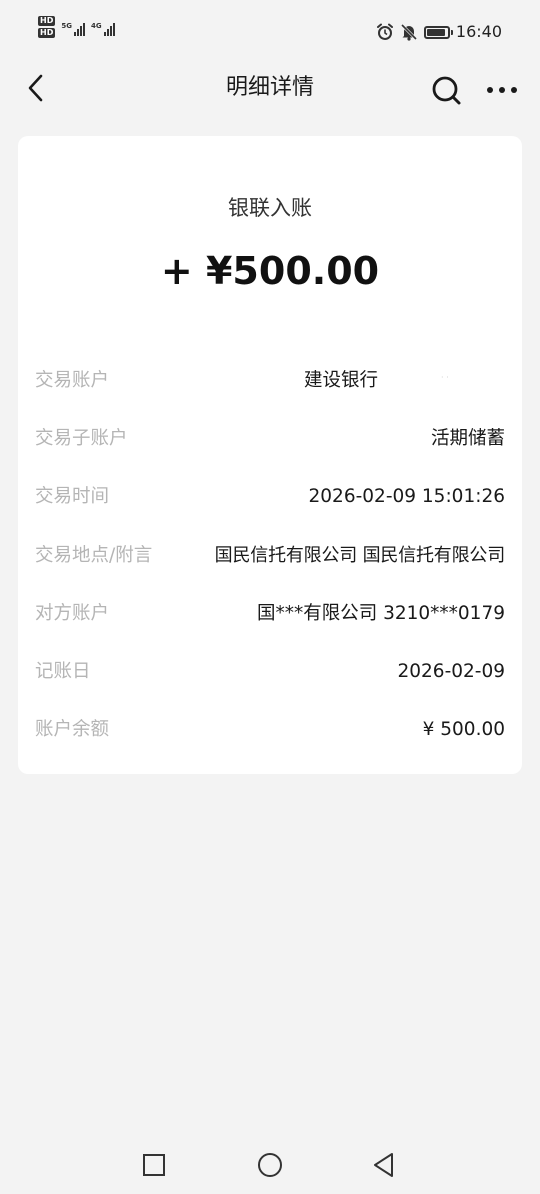  I want to click on detail-row-posting-date: 记账日 2026-02-09, so click(270, 675).